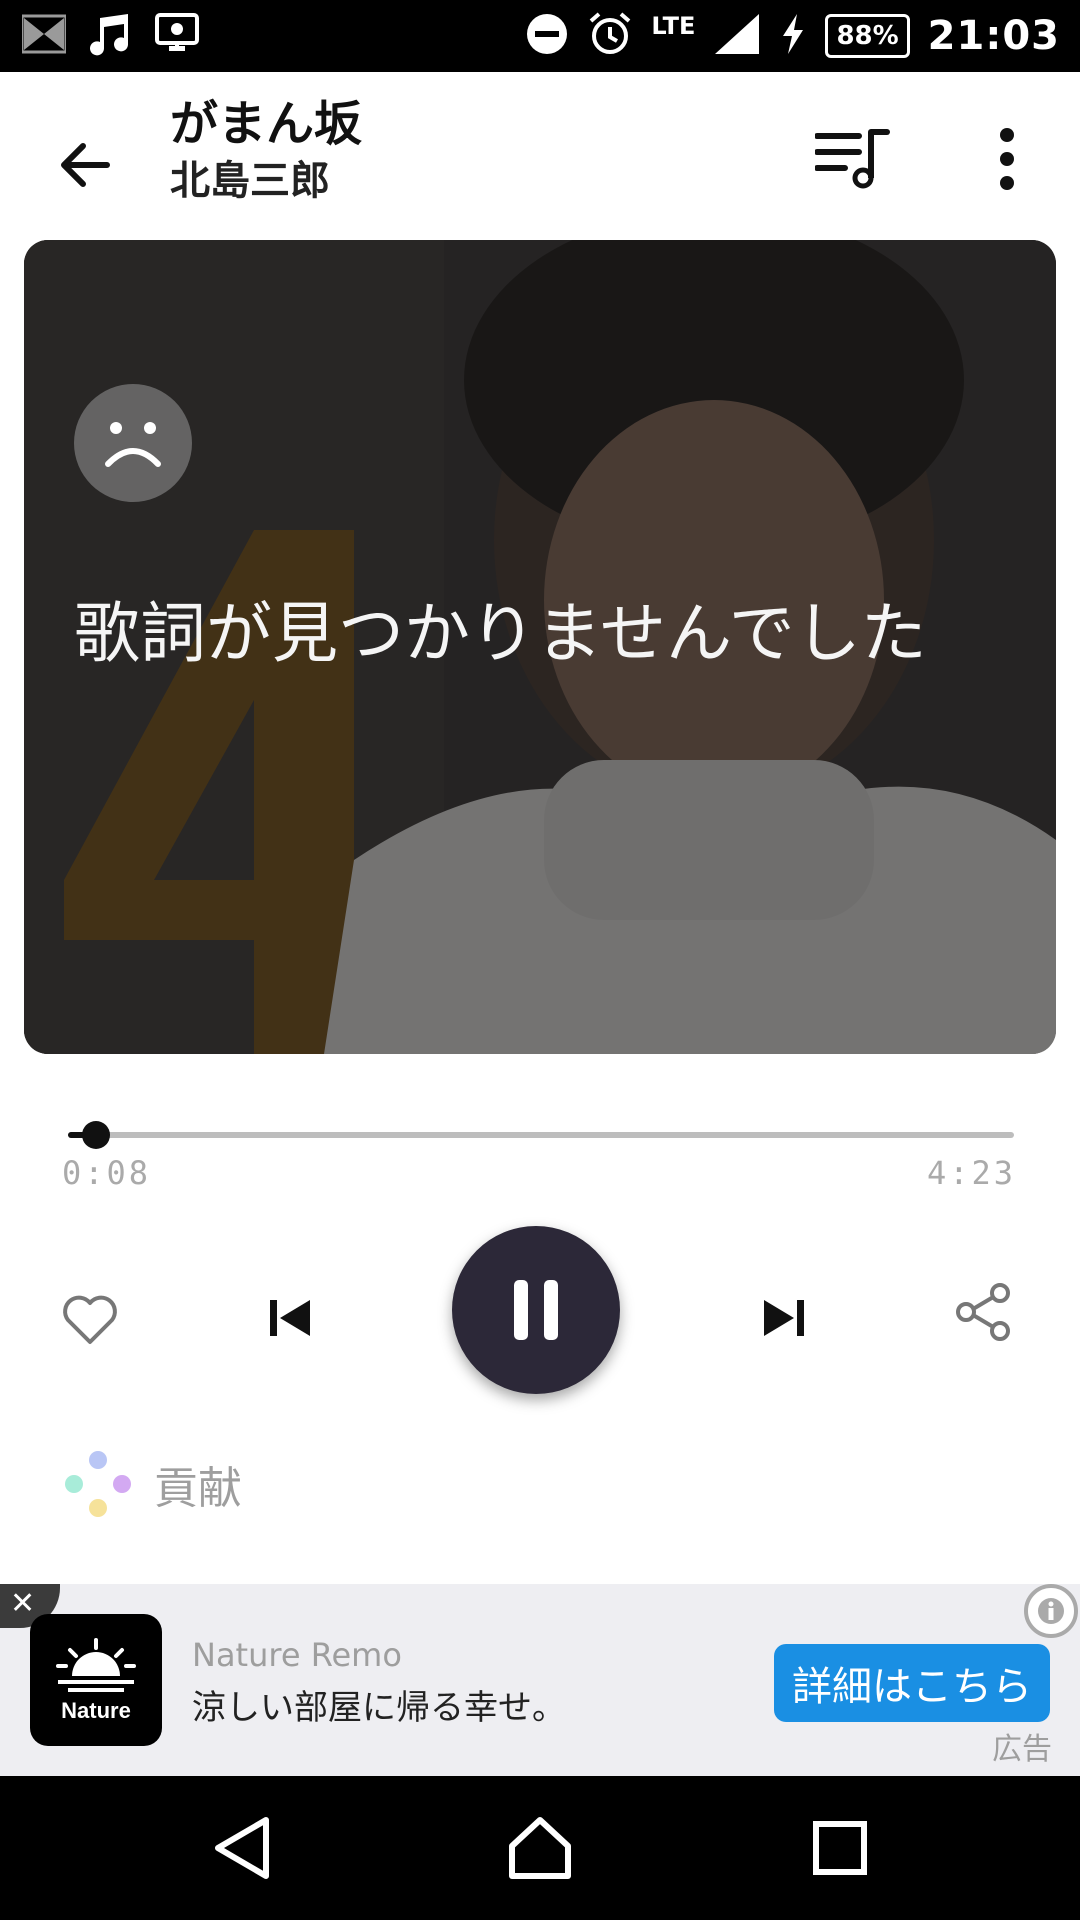 This screenshot has width=1080, height=1920. I want to click on nav-recents-button, so click(840, 1848).